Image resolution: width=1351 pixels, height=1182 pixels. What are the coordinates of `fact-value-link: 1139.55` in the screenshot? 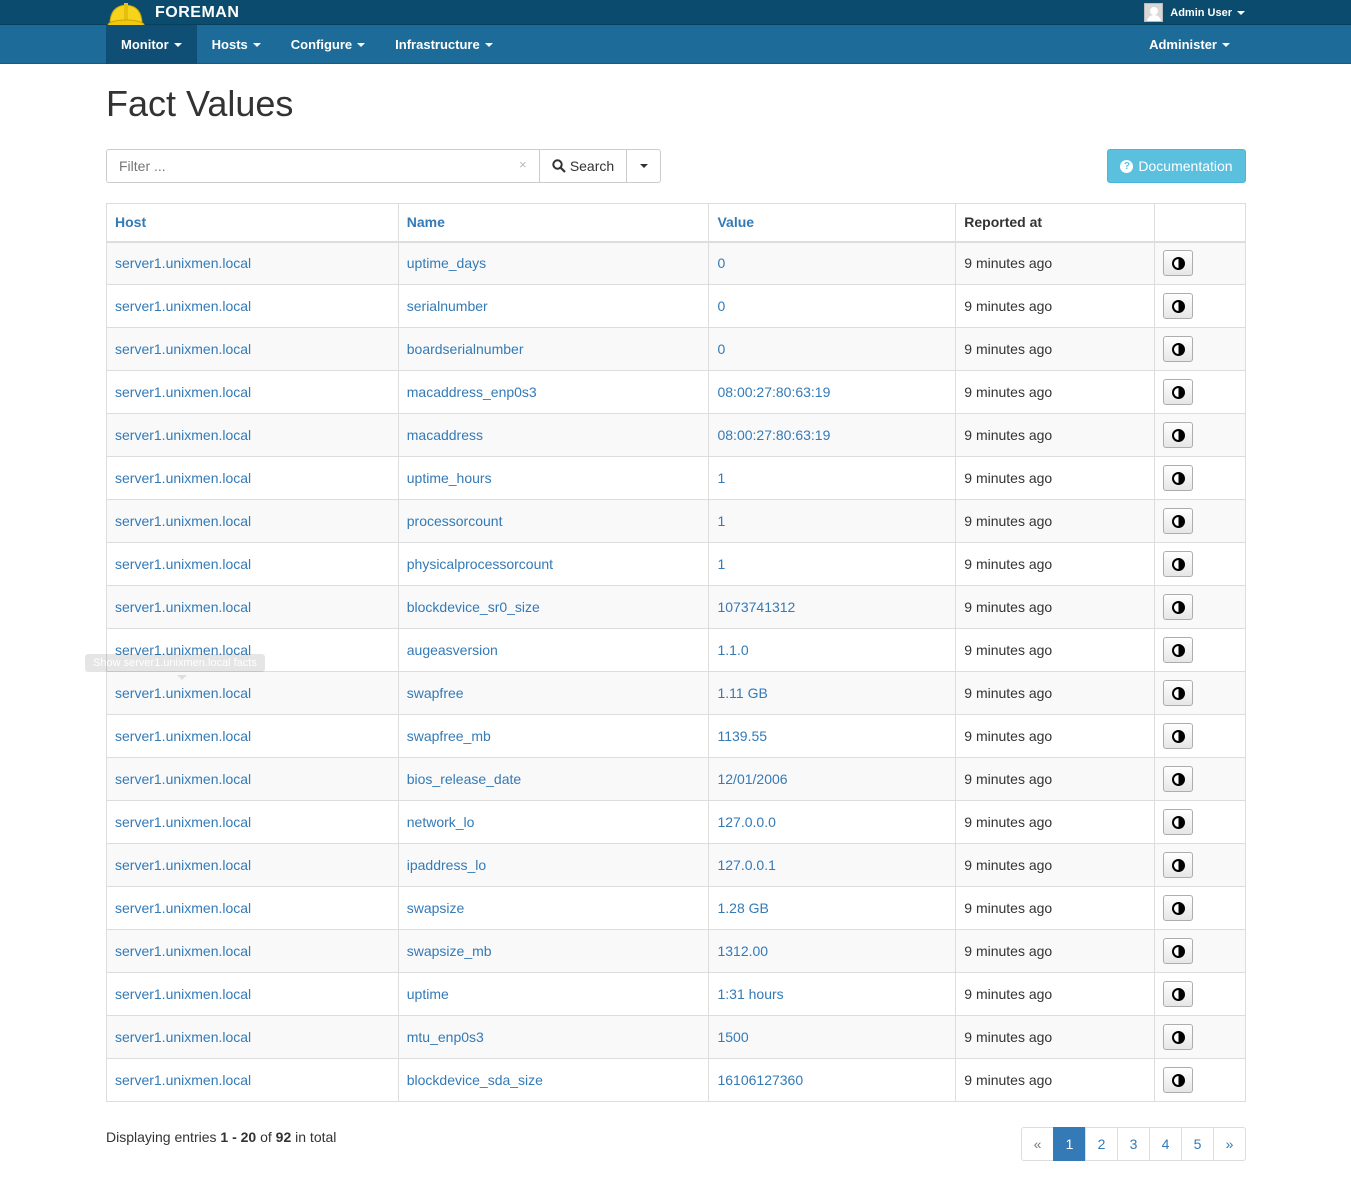 It's located at (742, 736).